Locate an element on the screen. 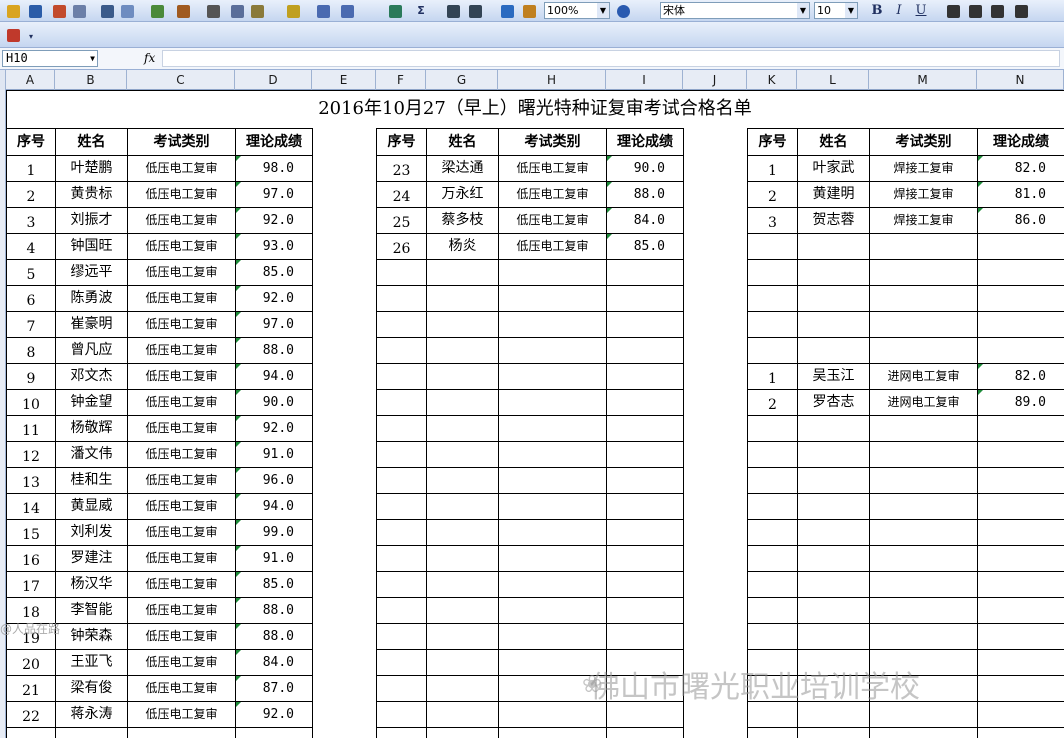  underline-button: U is located at coordinates (921, 11).